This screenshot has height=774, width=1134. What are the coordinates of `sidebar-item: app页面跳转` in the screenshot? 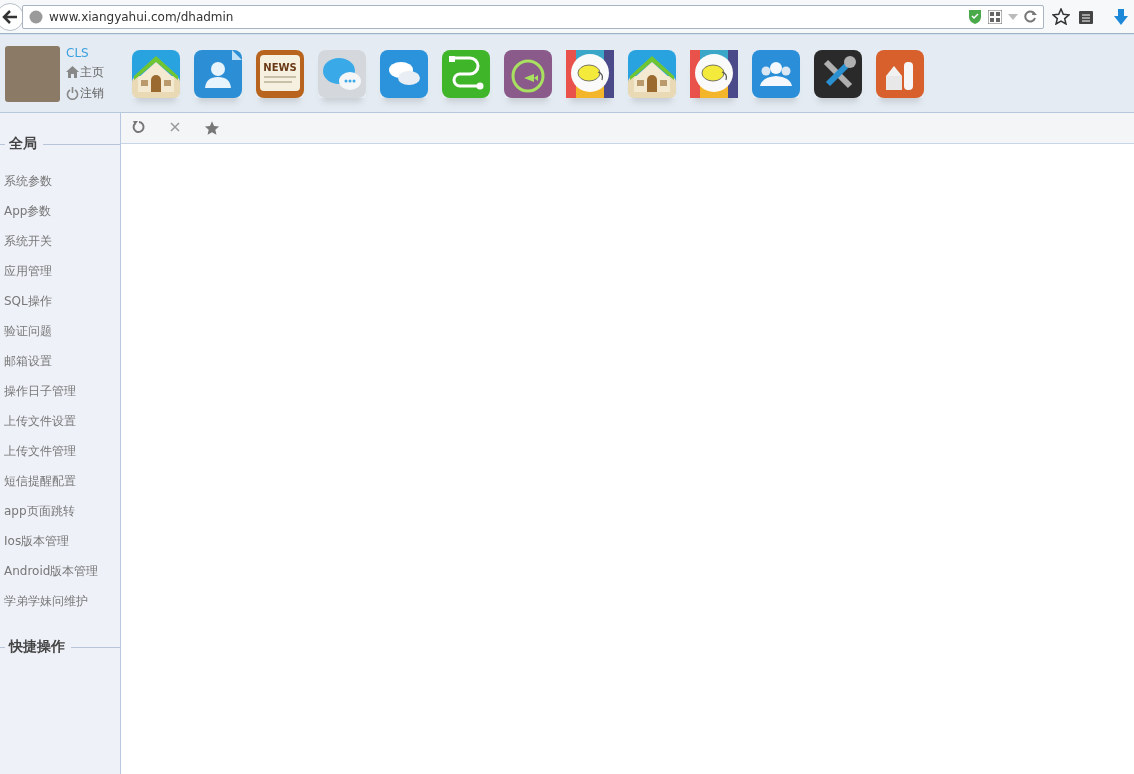 It's located at (60, 511).